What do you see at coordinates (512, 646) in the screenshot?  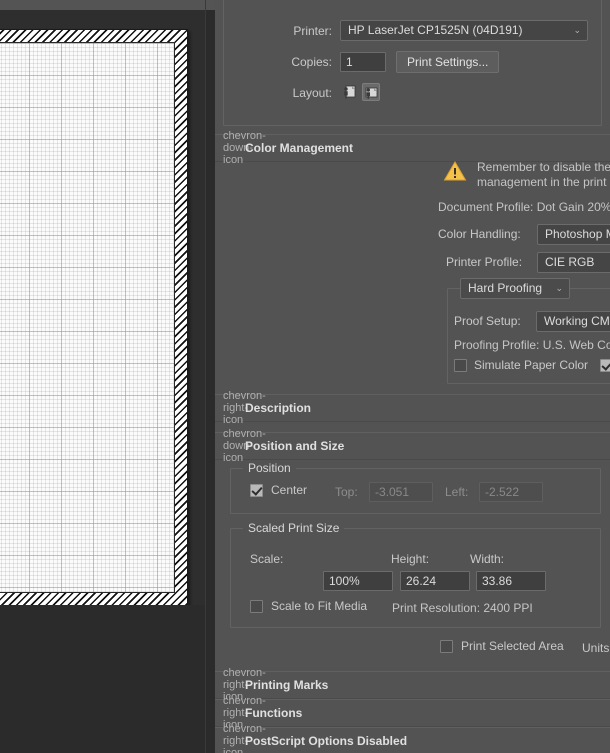 I see `print-selected-area-label: Print Selected Area` at bounding box center [512, 646].